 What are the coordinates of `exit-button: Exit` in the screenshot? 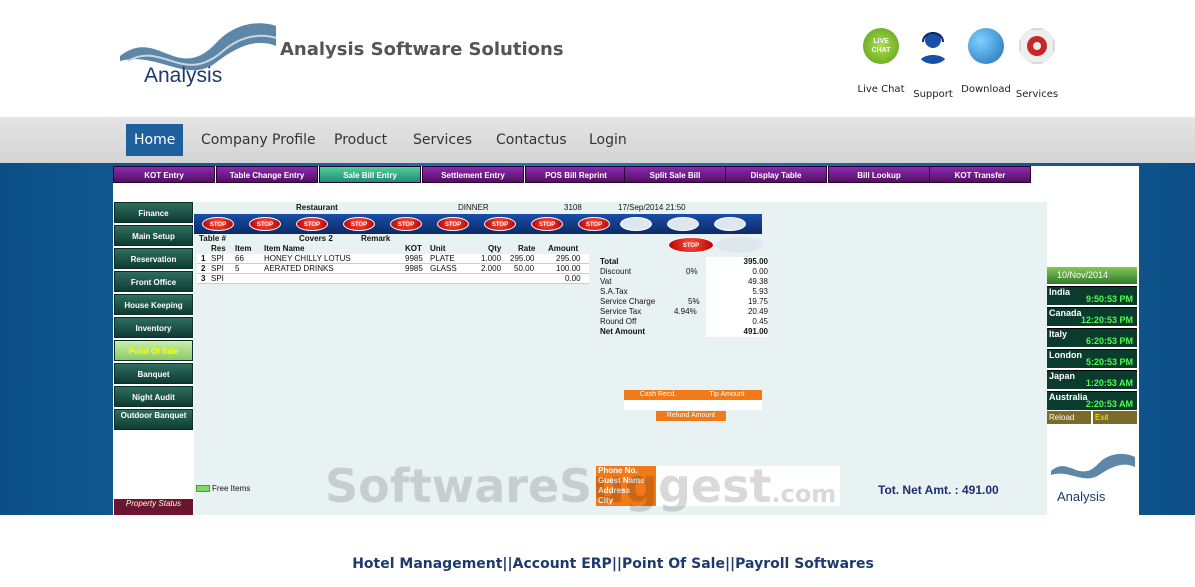 It's located at (1115, 417).